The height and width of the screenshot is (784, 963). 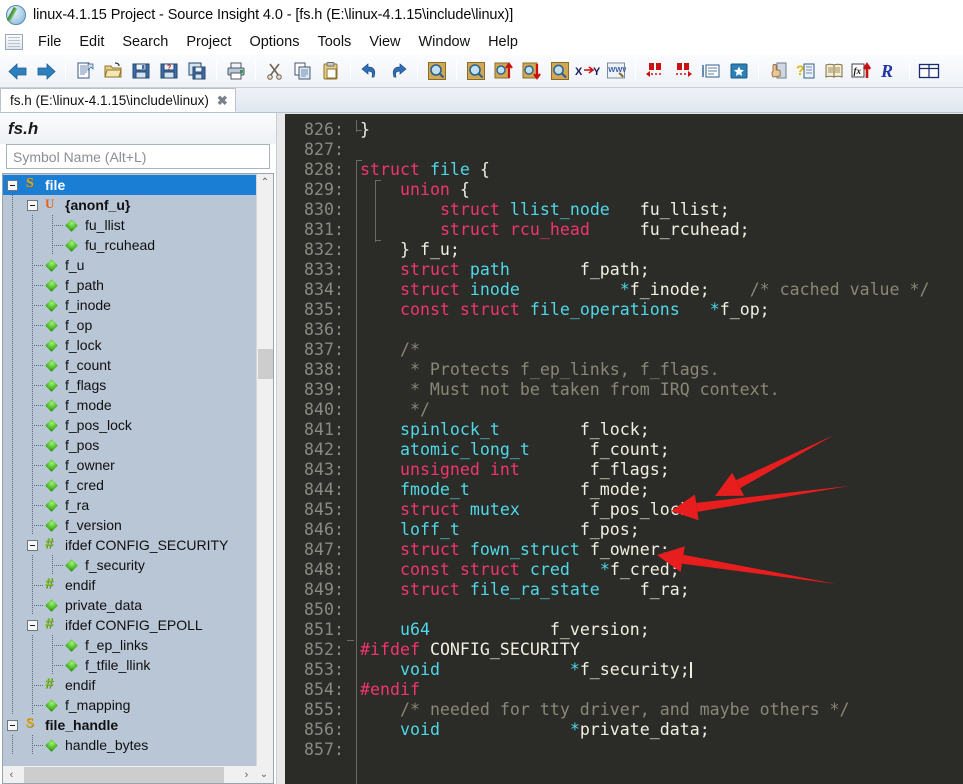 I want to click on code-line: 849: struct file_ra_state f_ra;, so click(x=624, y=590).